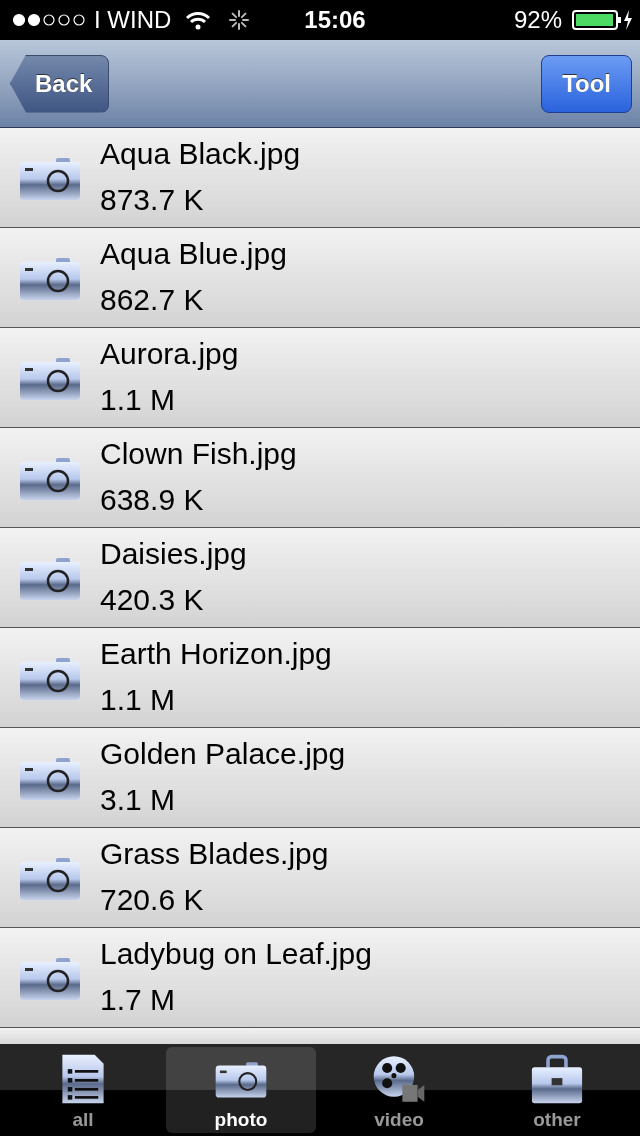 The width and height of the screenshot is (640, 1136). Describe the element at coordinates (138, 999) in the screenshot. I see `file-size: 1.7 M` at that location.